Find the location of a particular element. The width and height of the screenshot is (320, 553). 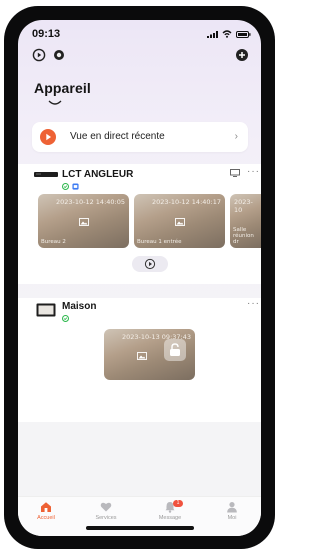

tab-label: Message is located at coordinates (170, 518).